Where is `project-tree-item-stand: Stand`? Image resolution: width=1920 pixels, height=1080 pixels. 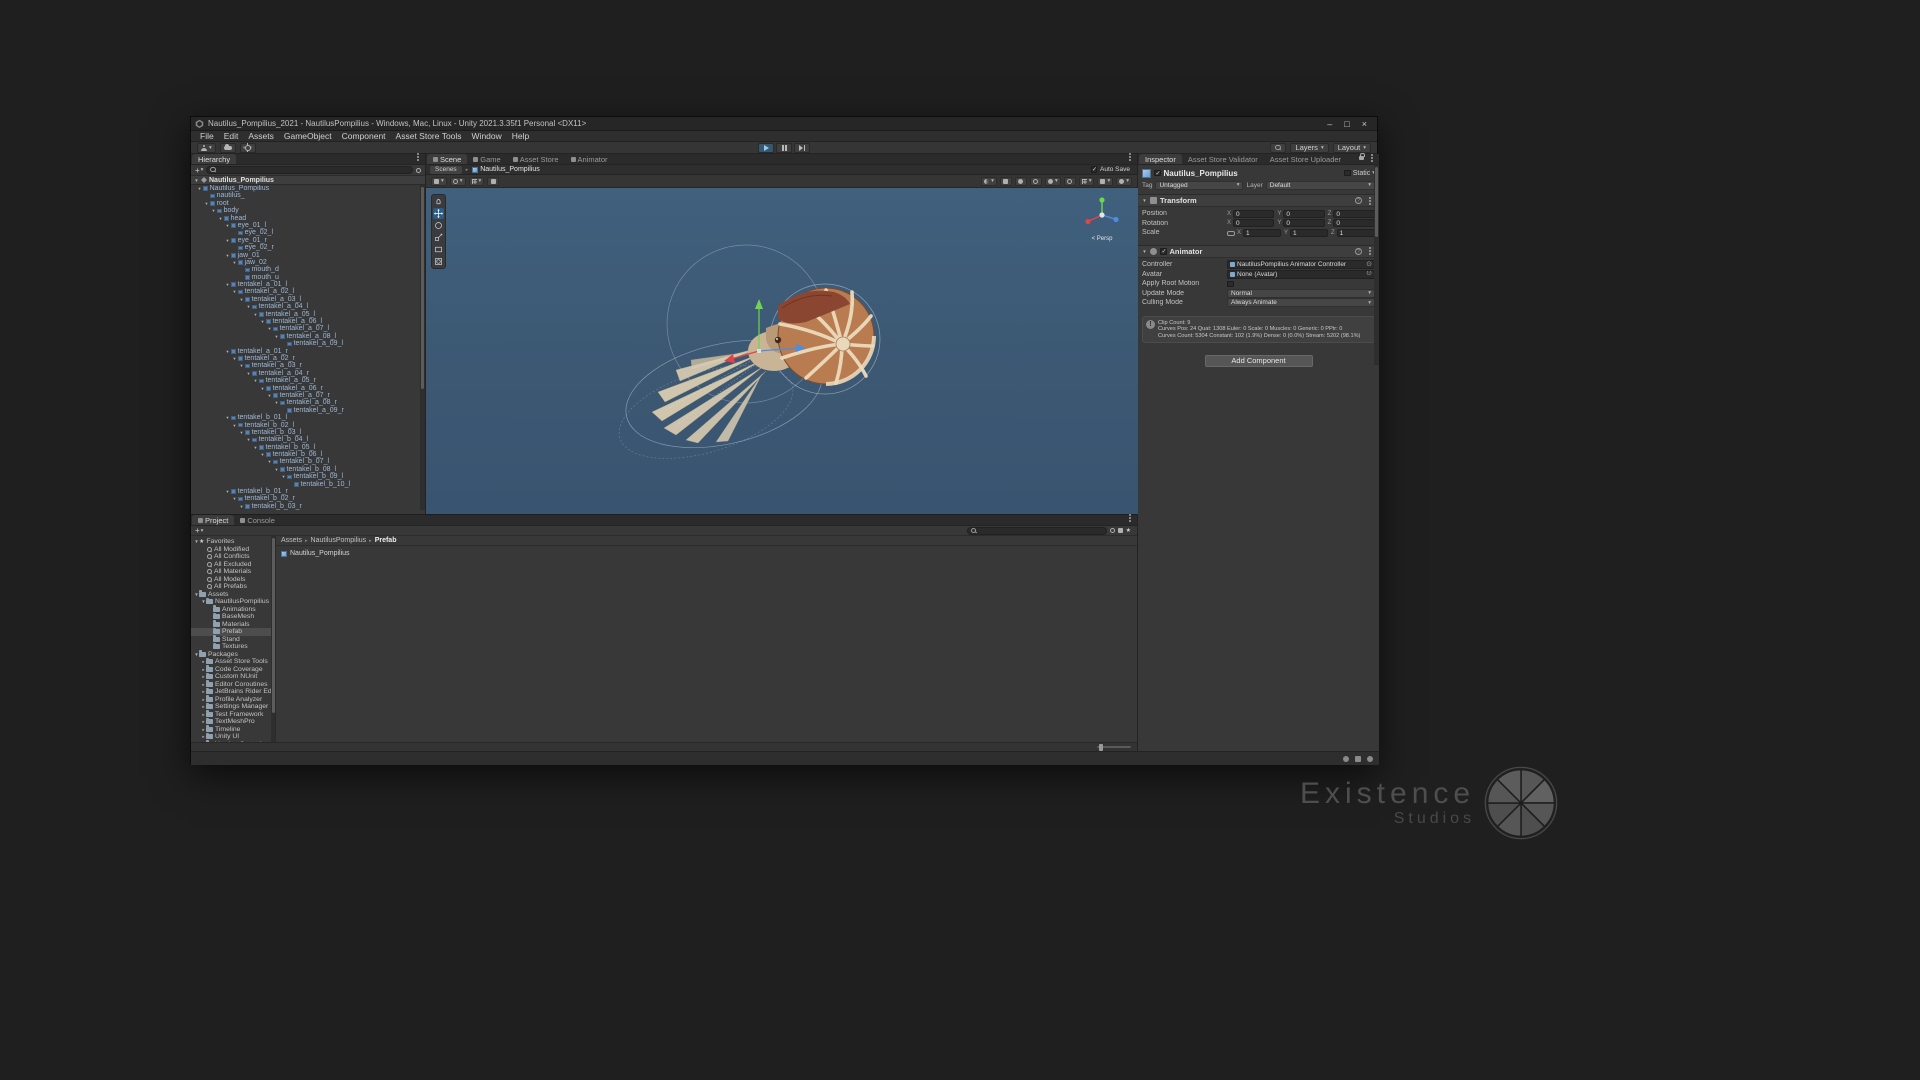 project-tree-item-stand: Stand is located at coordinates (233, 639).